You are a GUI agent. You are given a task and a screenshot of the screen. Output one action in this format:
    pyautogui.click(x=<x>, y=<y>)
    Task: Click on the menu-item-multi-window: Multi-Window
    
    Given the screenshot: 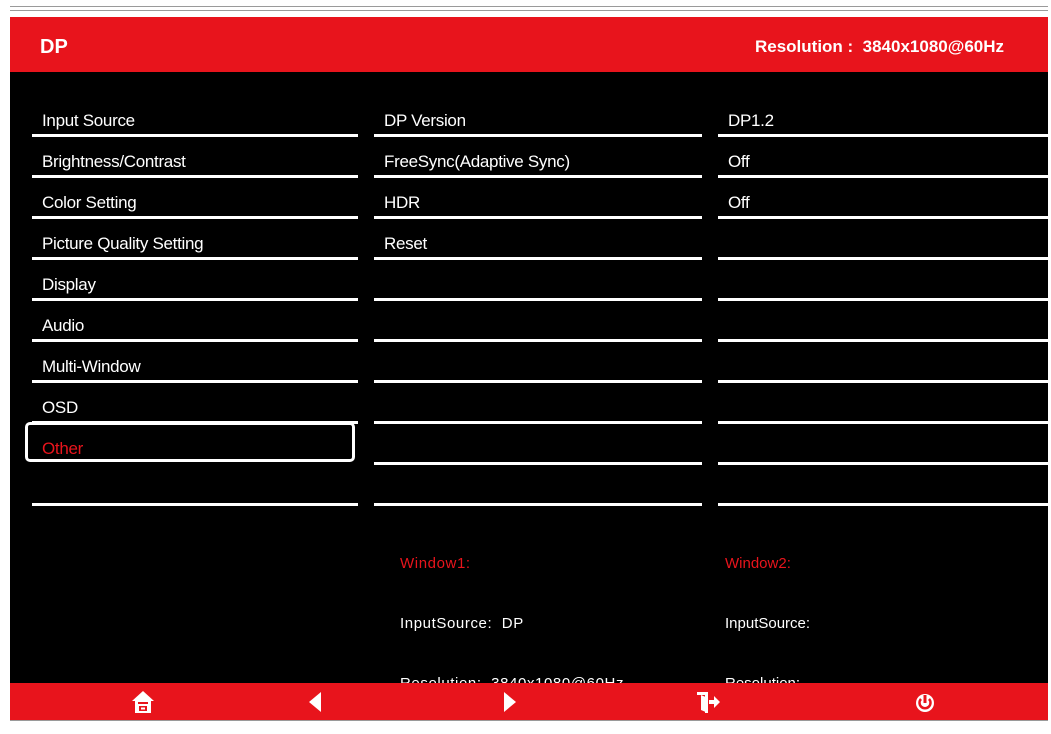 What is the action you would take?
    pyautogui.click(x=195, y=362)
    